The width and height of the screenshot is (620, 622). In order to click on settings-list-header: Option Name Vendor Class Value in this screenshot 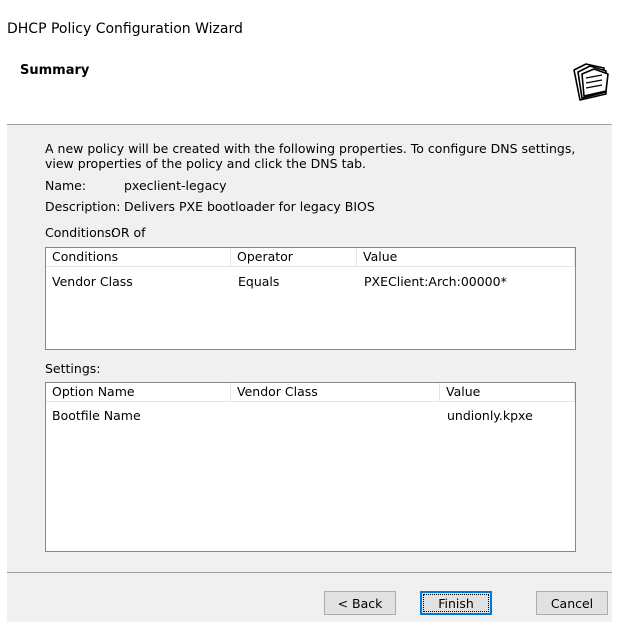, I will do `click(310, 392)`.